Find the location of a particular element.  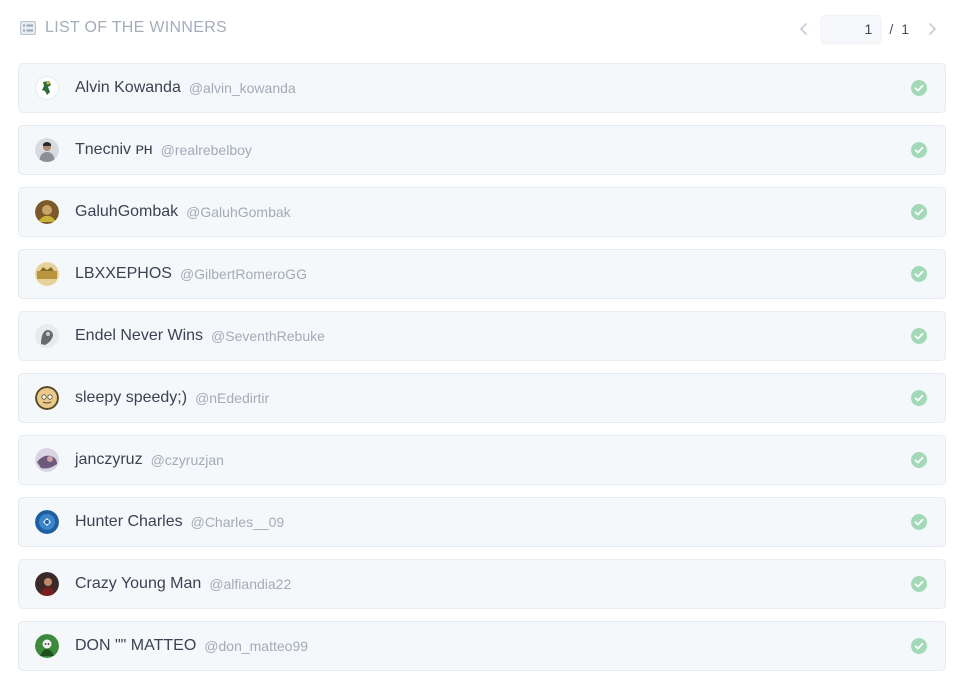

winner-handle: @GilbertRomeroGG is located at coordinates (243, 274).